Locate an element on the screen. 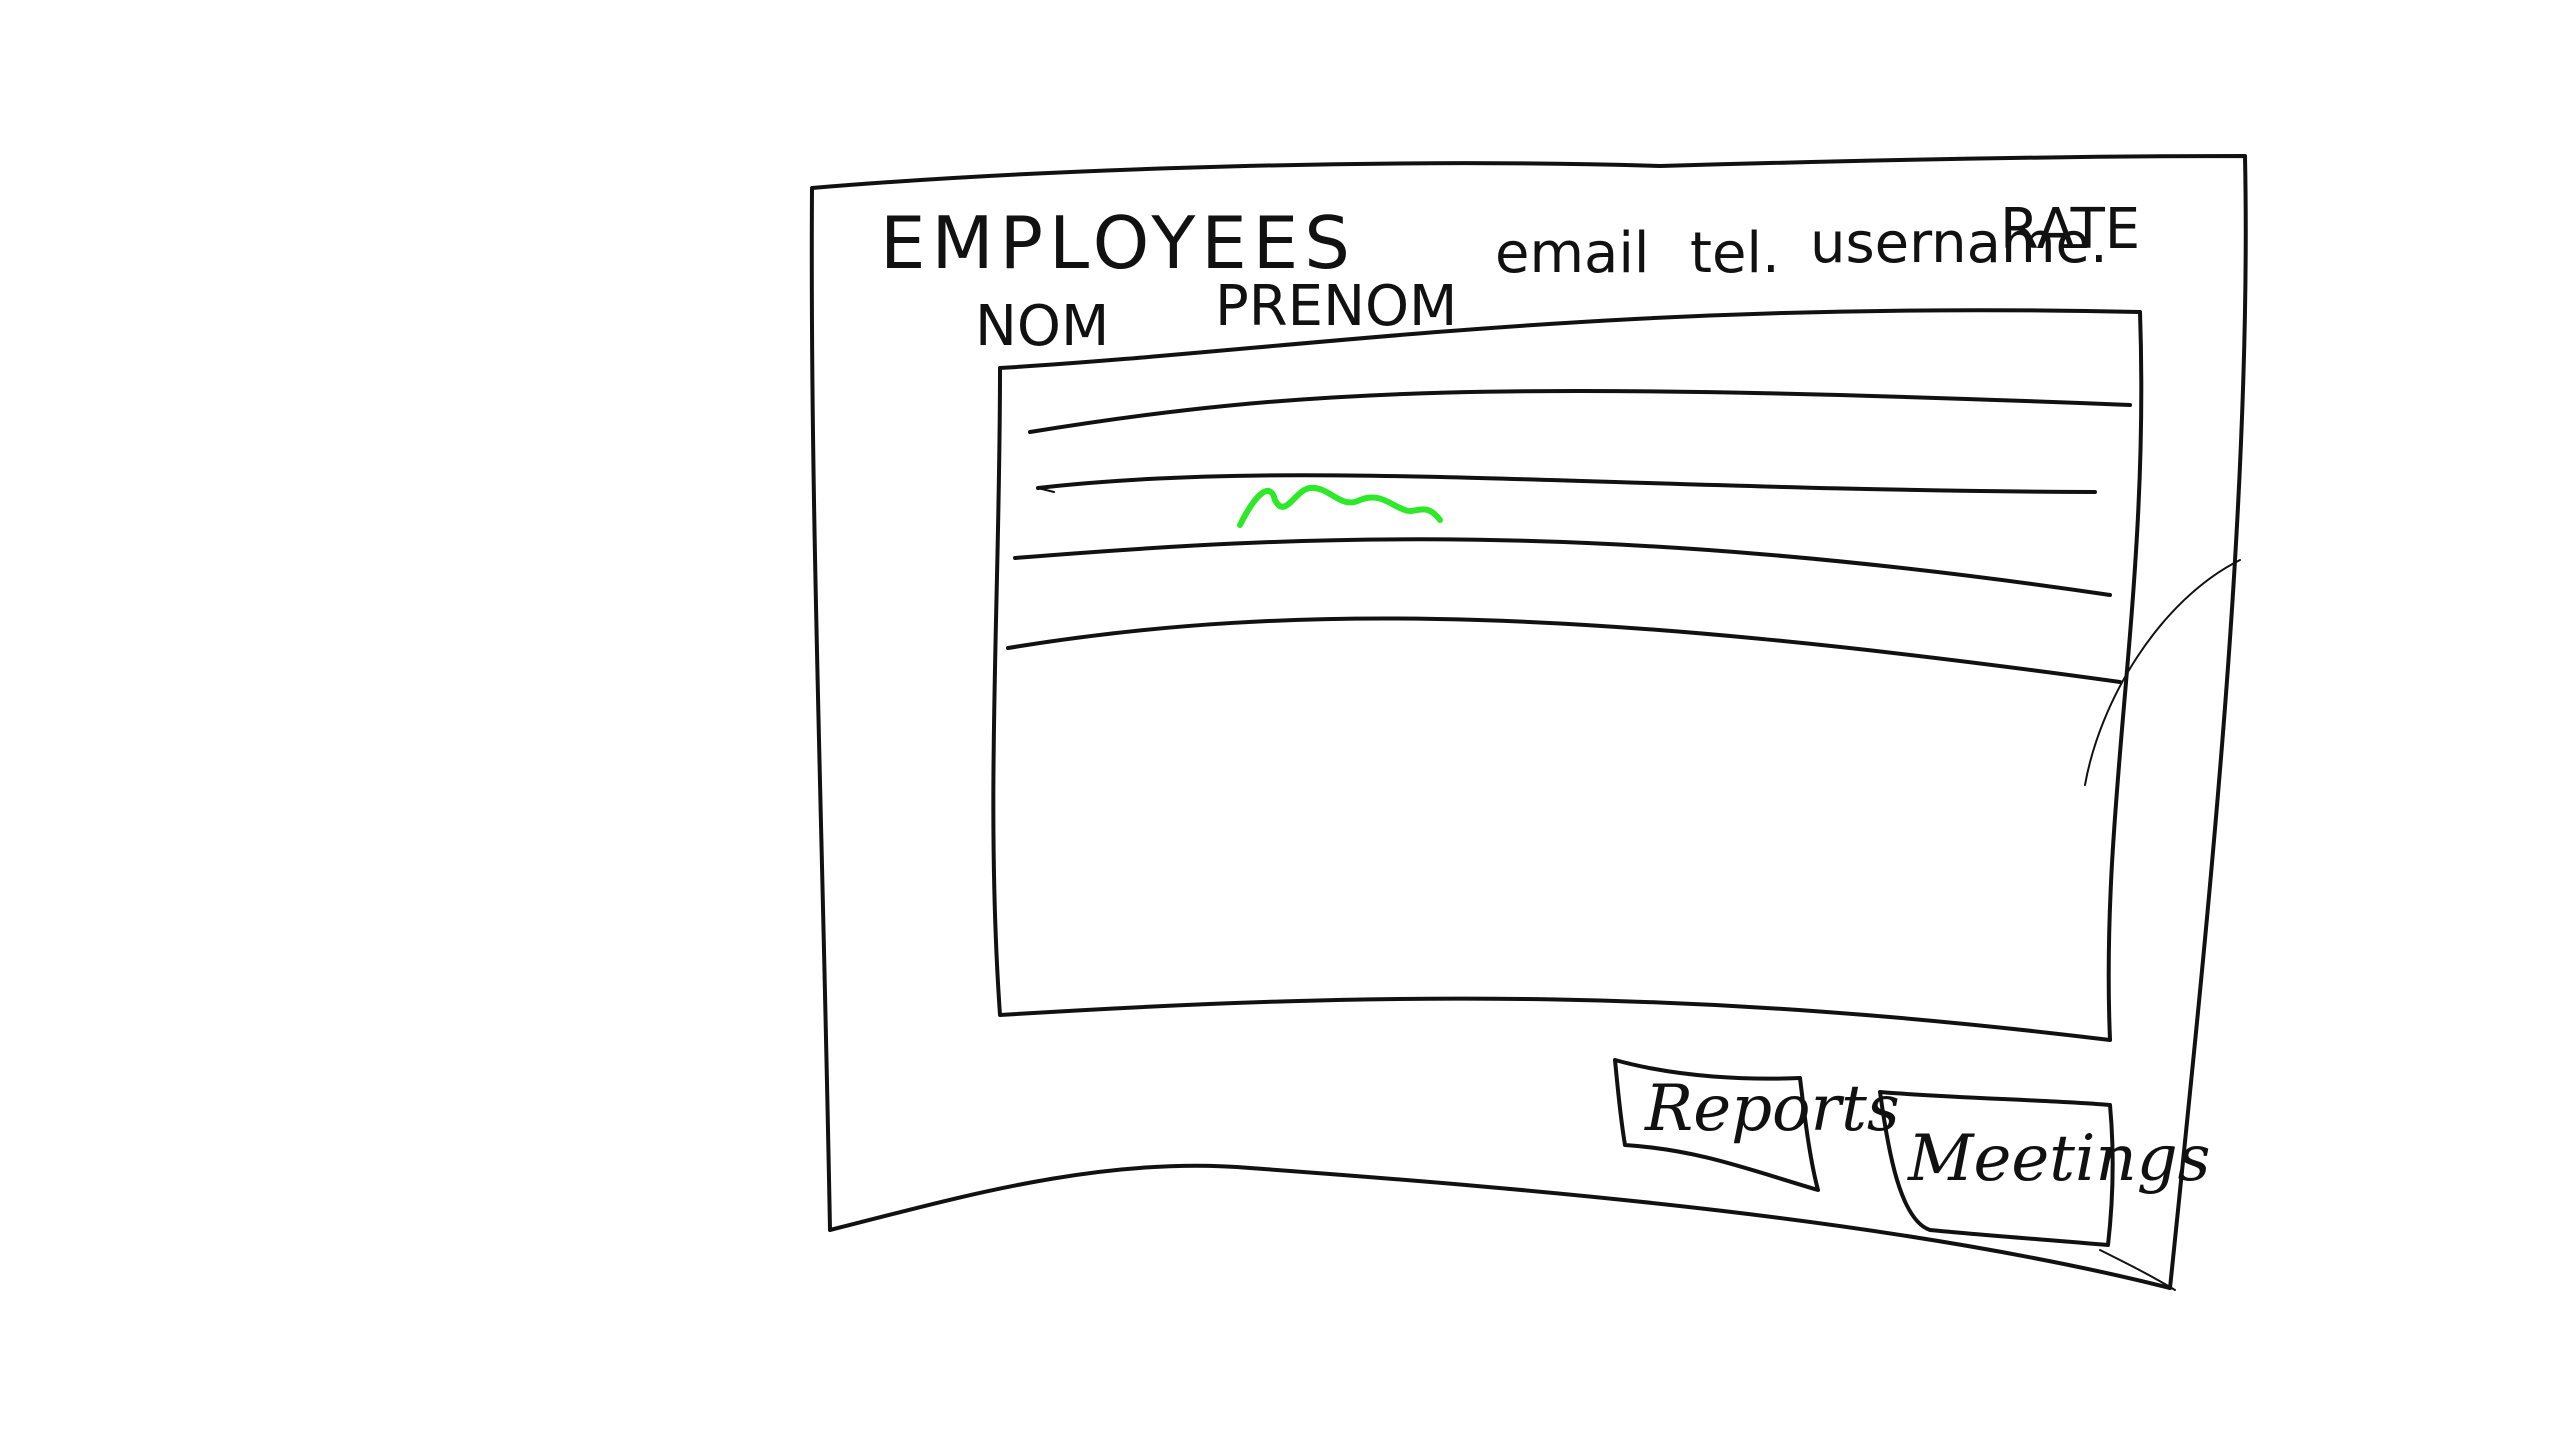 The image size is (2560, 1440). window-title: EMPLOYEES is located at coordinates (1118, 243).